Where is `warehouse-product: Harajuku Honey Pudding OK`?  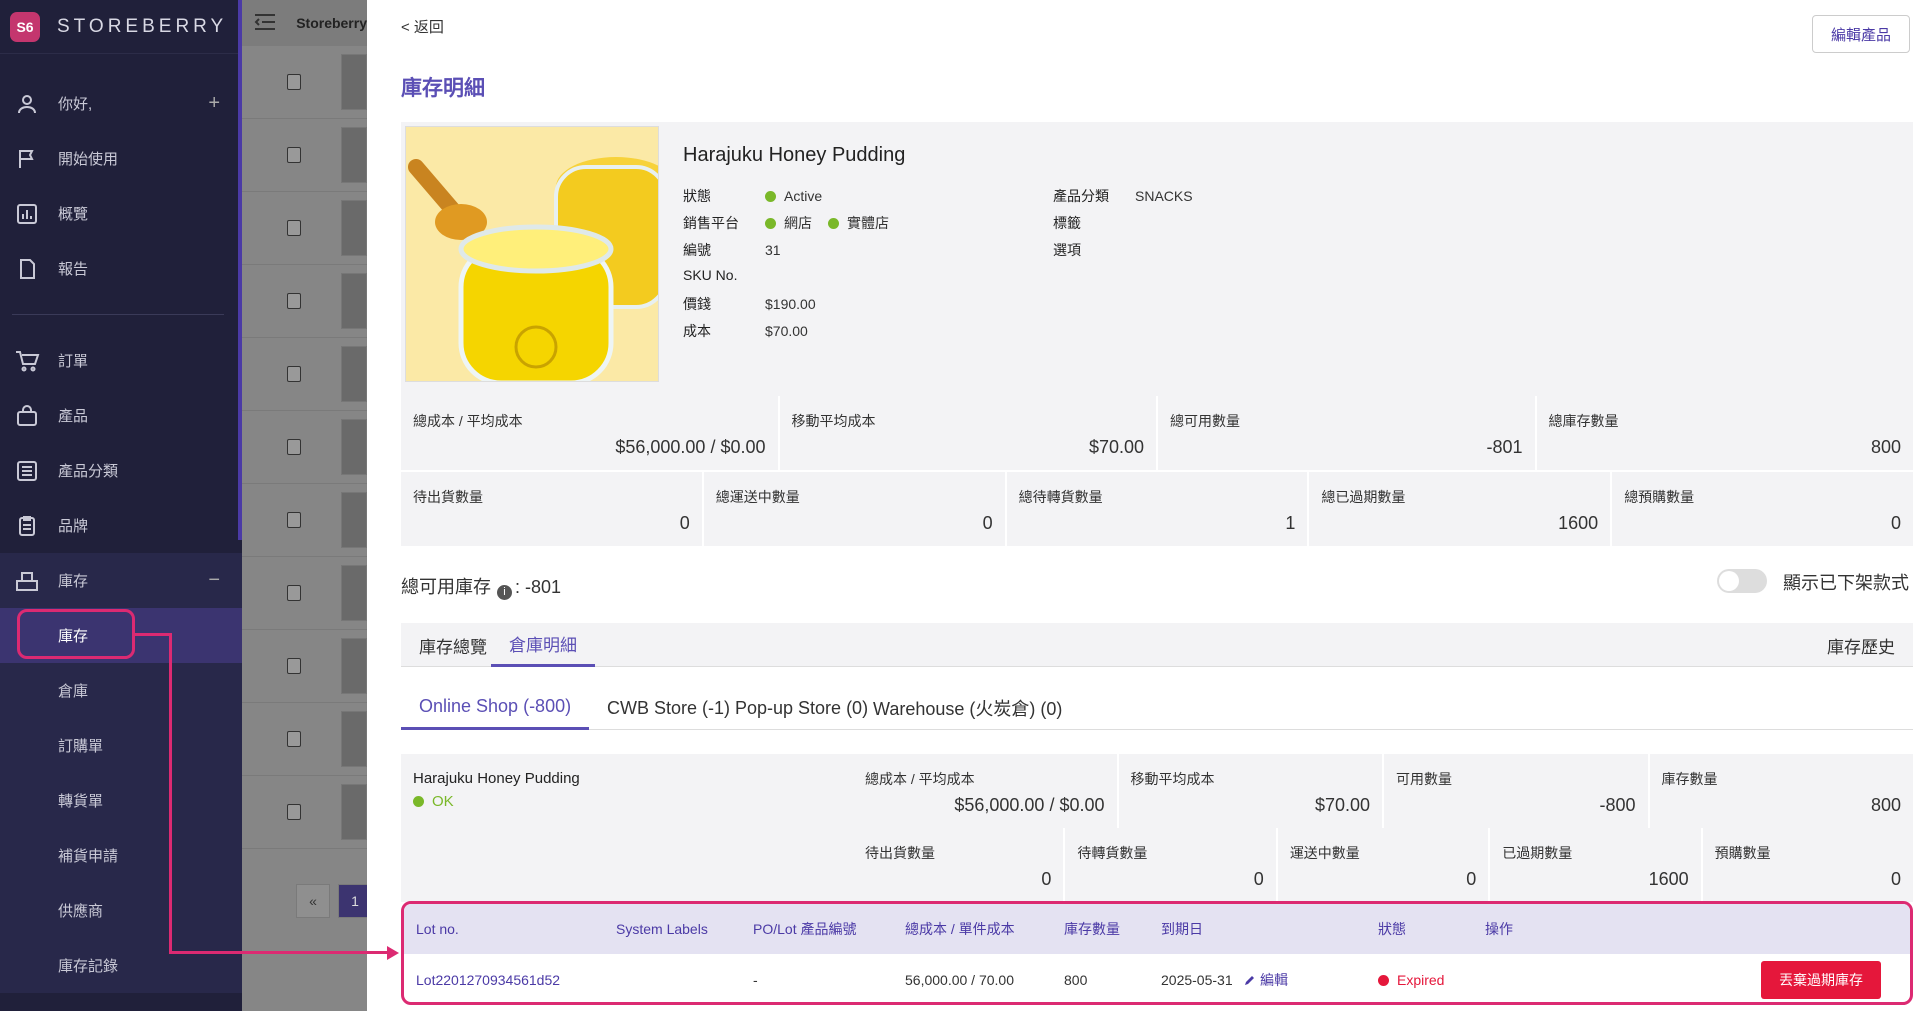 warehouse-product: Harajuku Honey Pudding OK is located at coordinates (626, 828).